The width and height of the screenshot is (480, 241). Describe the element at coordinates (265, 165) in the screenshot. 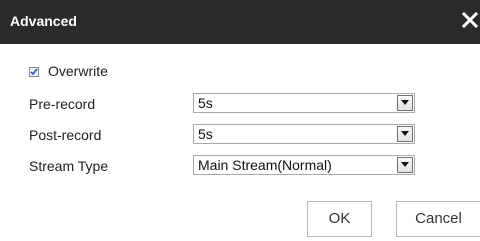

I see `stream-type-value: Main Stream(Normal)` at that location.